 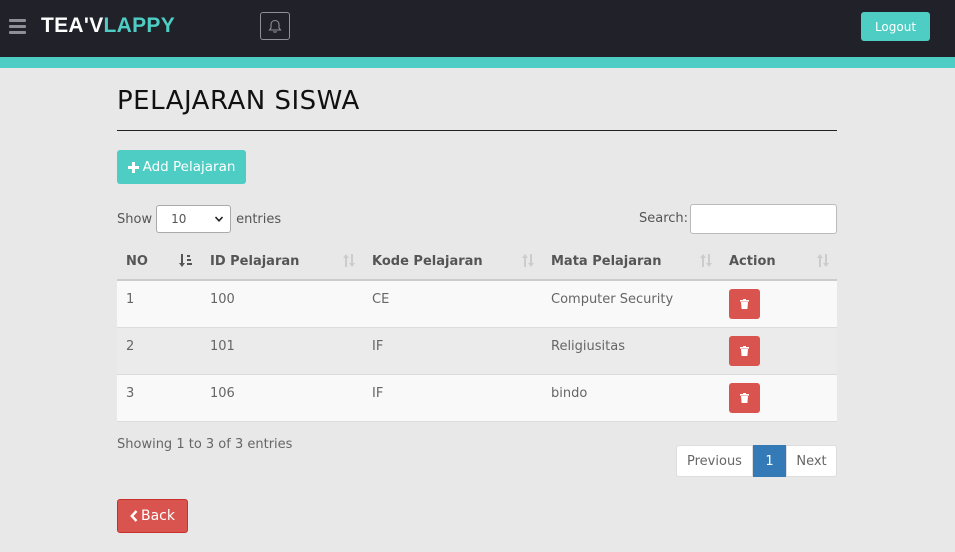 What do you see at coordinates (133, 167) in the screenshot?
I see `plus-icon` at bounding box center [133, 167].